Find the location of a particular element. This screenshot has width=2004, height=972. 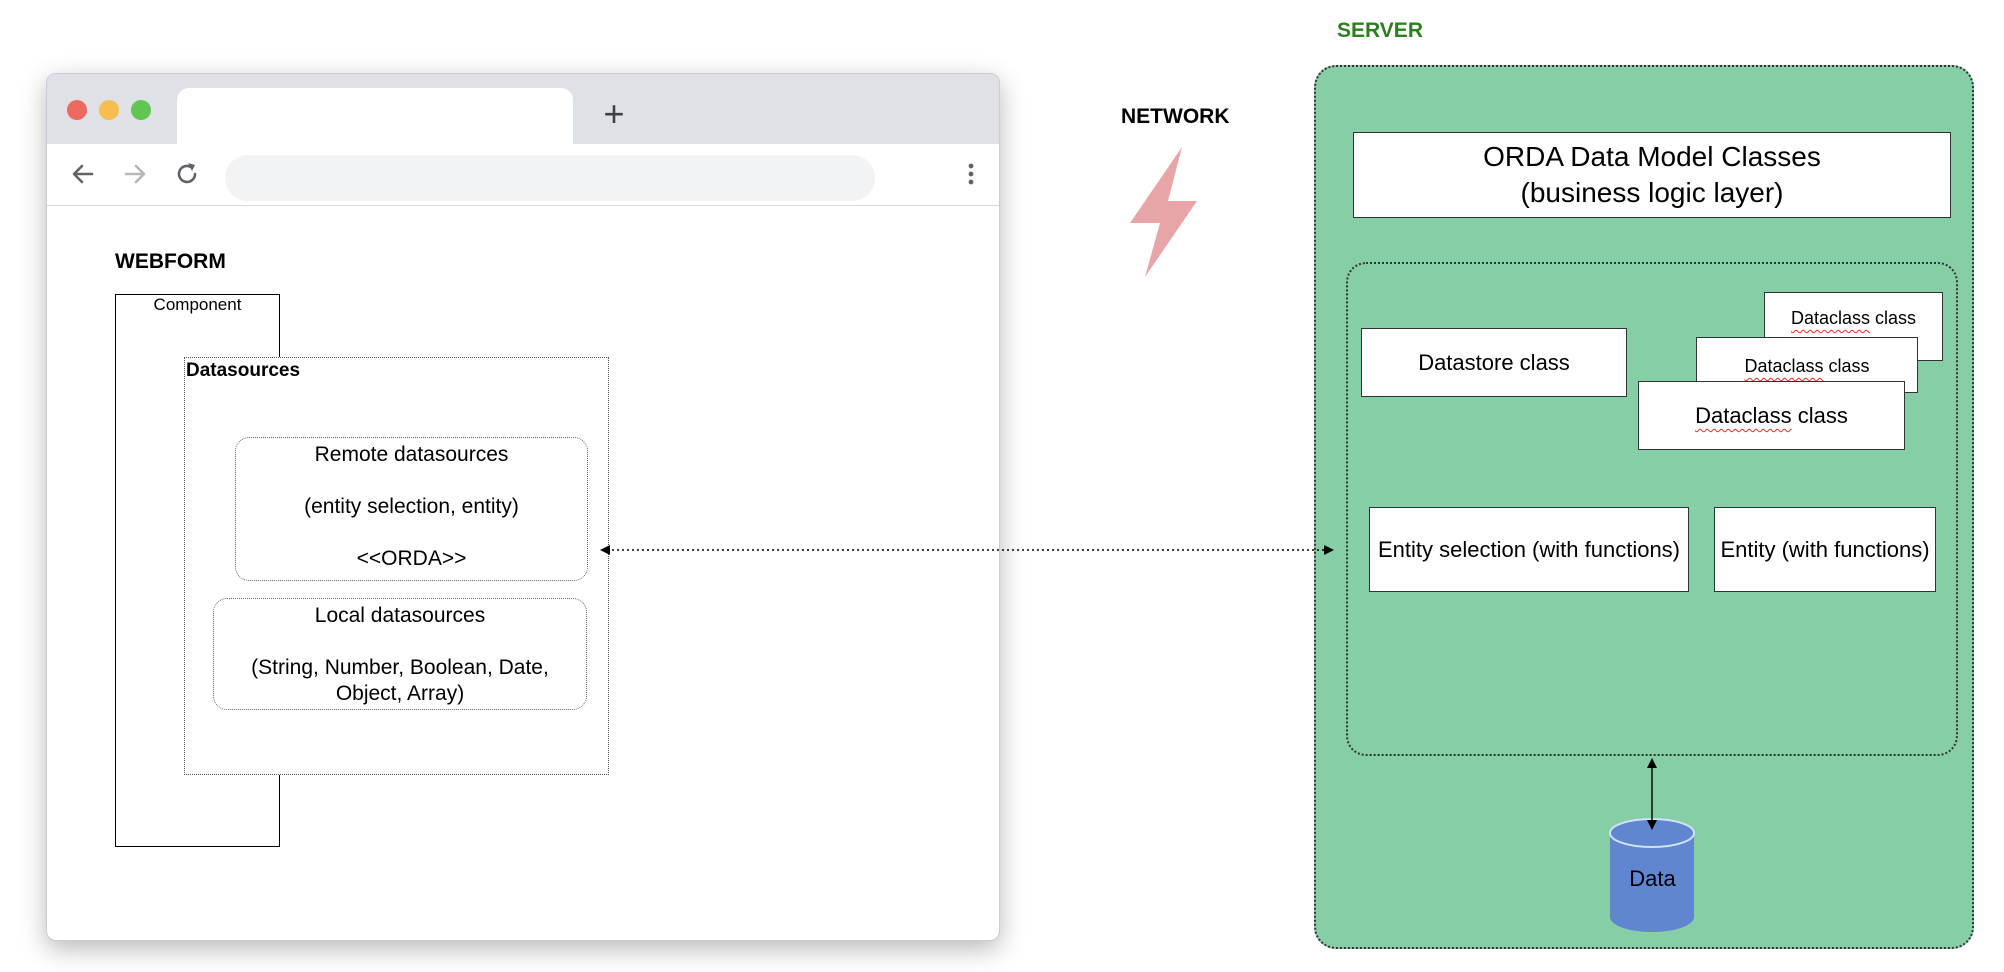

browser-title-bar: + is located at coordinates (523, 109).